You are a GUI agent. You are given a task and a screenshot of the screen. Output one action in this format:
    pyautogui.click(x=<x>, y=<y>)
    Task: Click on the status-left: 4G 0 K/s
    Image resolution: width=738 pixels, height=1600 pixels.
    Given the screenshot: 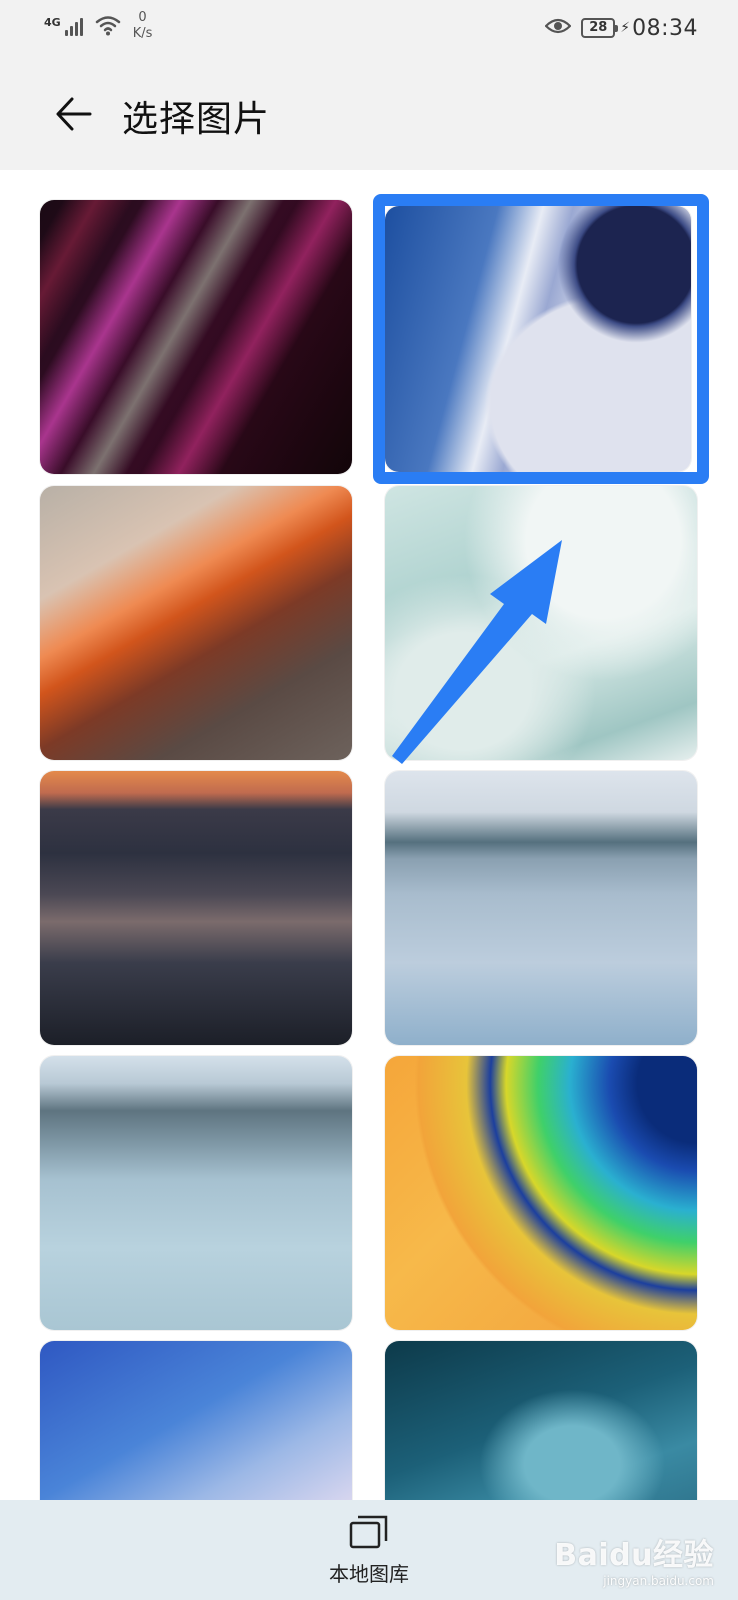 What is the action you would take?
    pyautogui.click(x=98, y=27)
    